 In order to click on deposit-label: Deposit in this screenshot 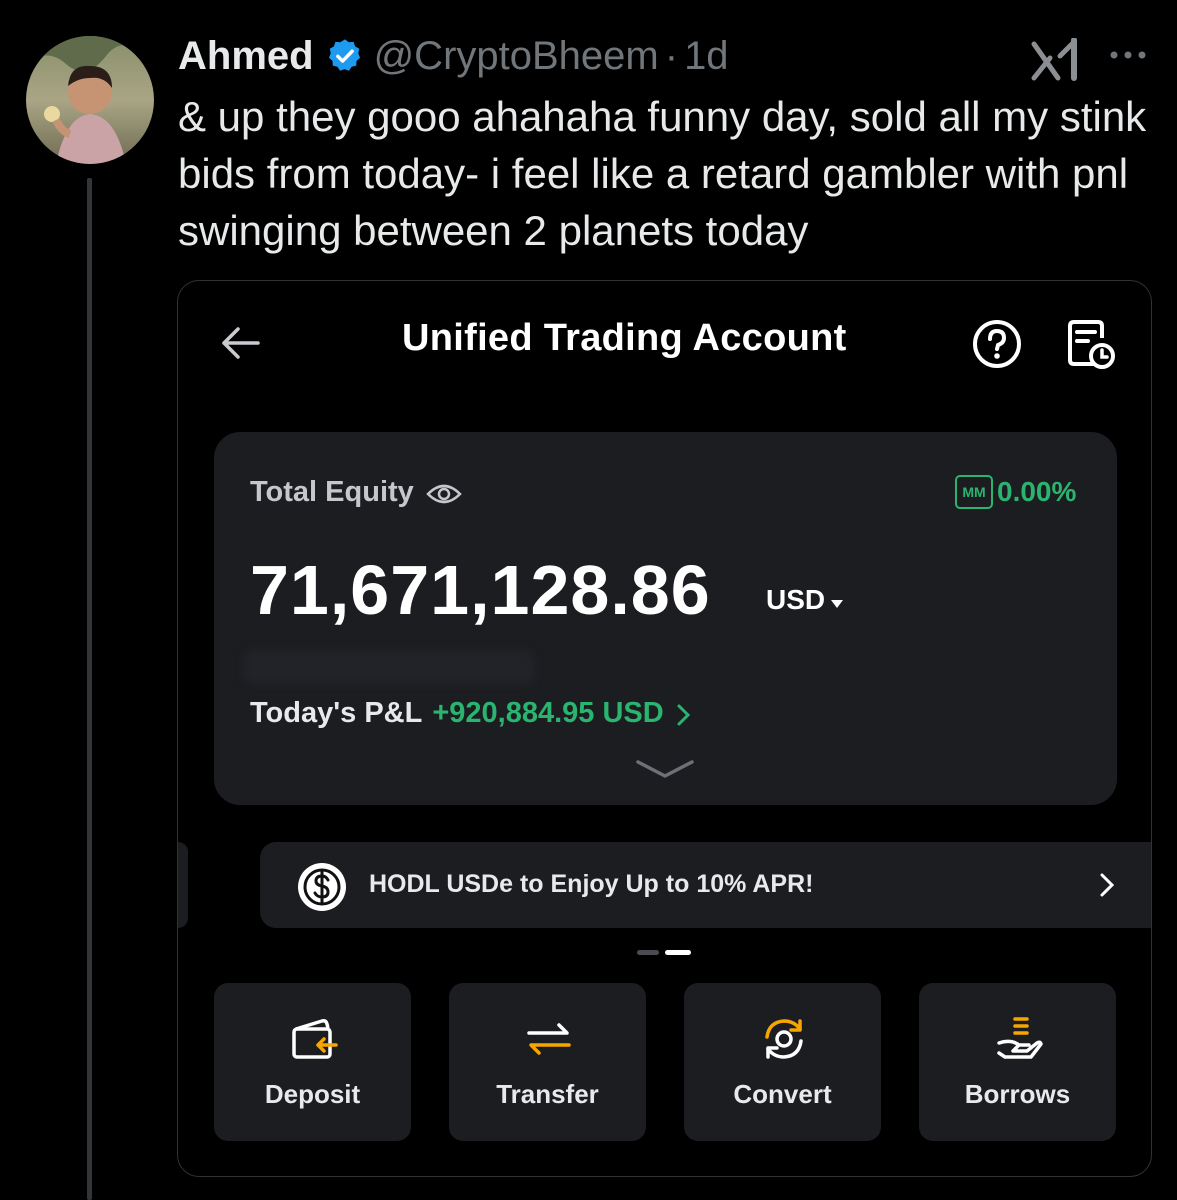, I will do `click(312, 1094)`.